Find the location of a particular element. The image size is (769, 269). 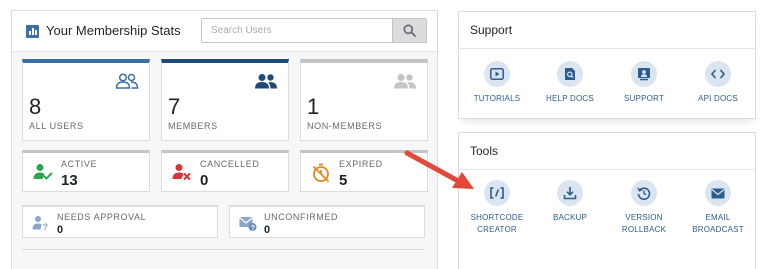

all-users-count: 8 is located at coordinates (35, 106).